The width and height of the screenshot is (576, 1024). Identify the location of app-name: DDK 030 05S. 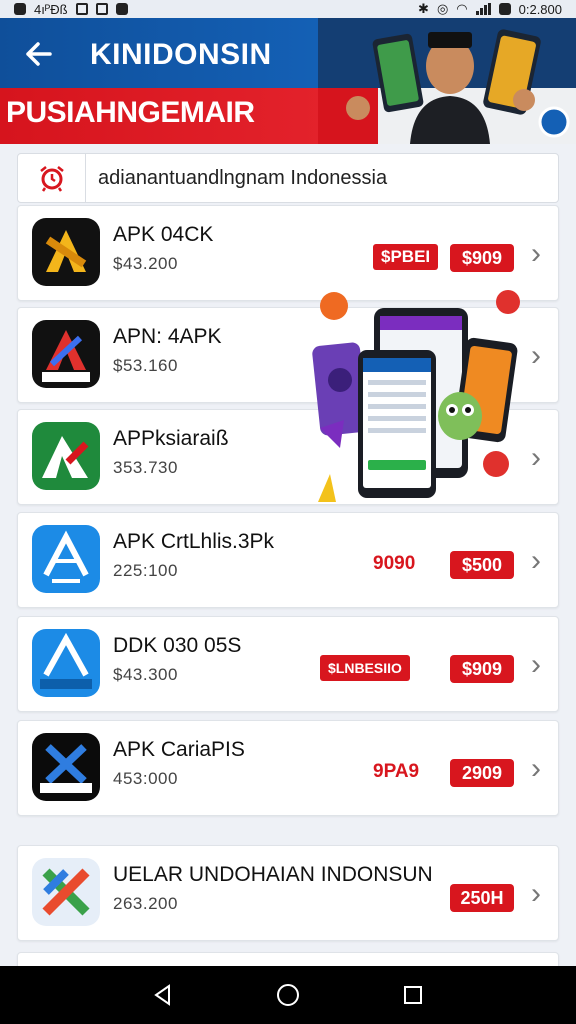
(177, 645).